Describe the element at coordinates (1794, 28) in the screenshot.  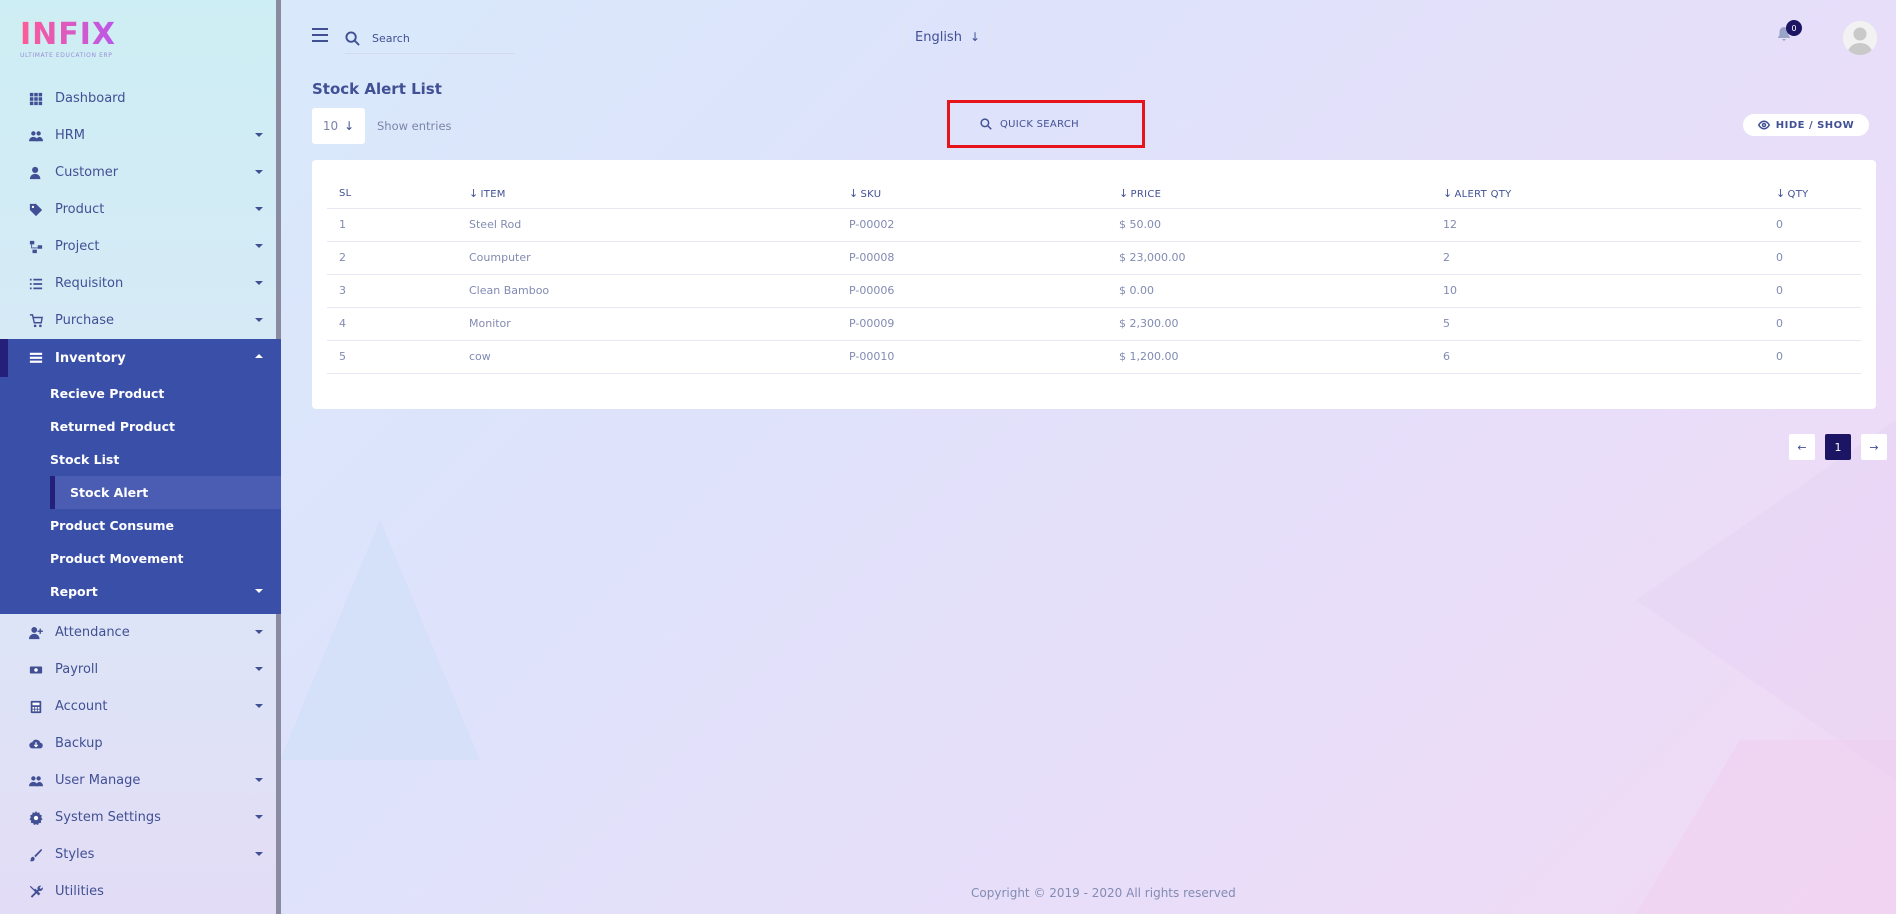
I see `notification-badge: 0` at that location.